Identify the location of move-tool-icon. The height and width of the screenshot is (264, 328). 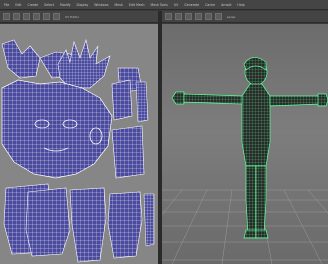
(16, 16).